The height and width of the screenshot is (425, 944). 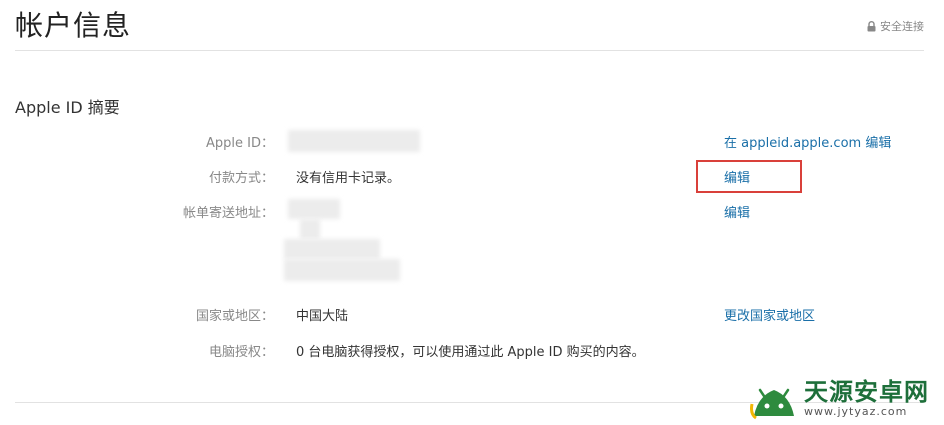 I want to click on authorization-value: 0 台电脑获得授权，可以使用通过此 Apple ID 购买的内容。, so click(x=470, y=352).